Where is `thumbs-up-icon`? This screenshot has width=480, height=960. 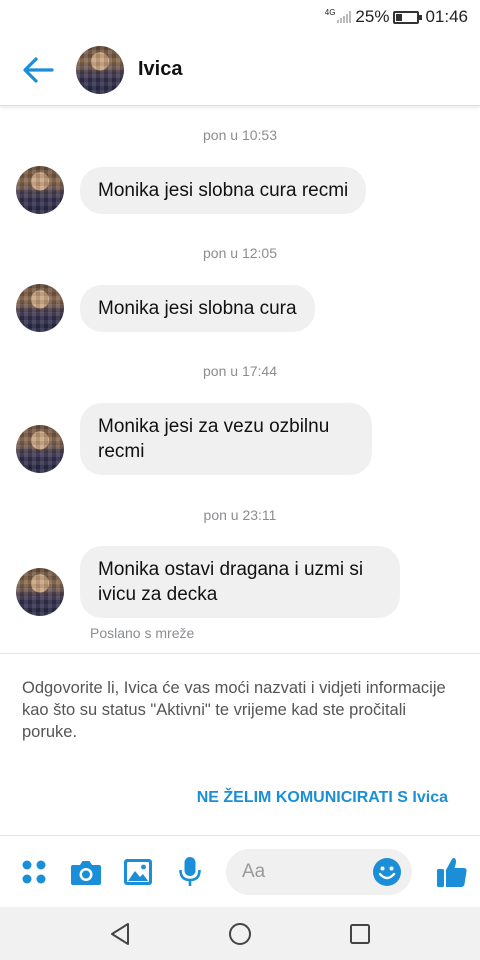
thumbs-up-icon is located at coordinates (452, 872).